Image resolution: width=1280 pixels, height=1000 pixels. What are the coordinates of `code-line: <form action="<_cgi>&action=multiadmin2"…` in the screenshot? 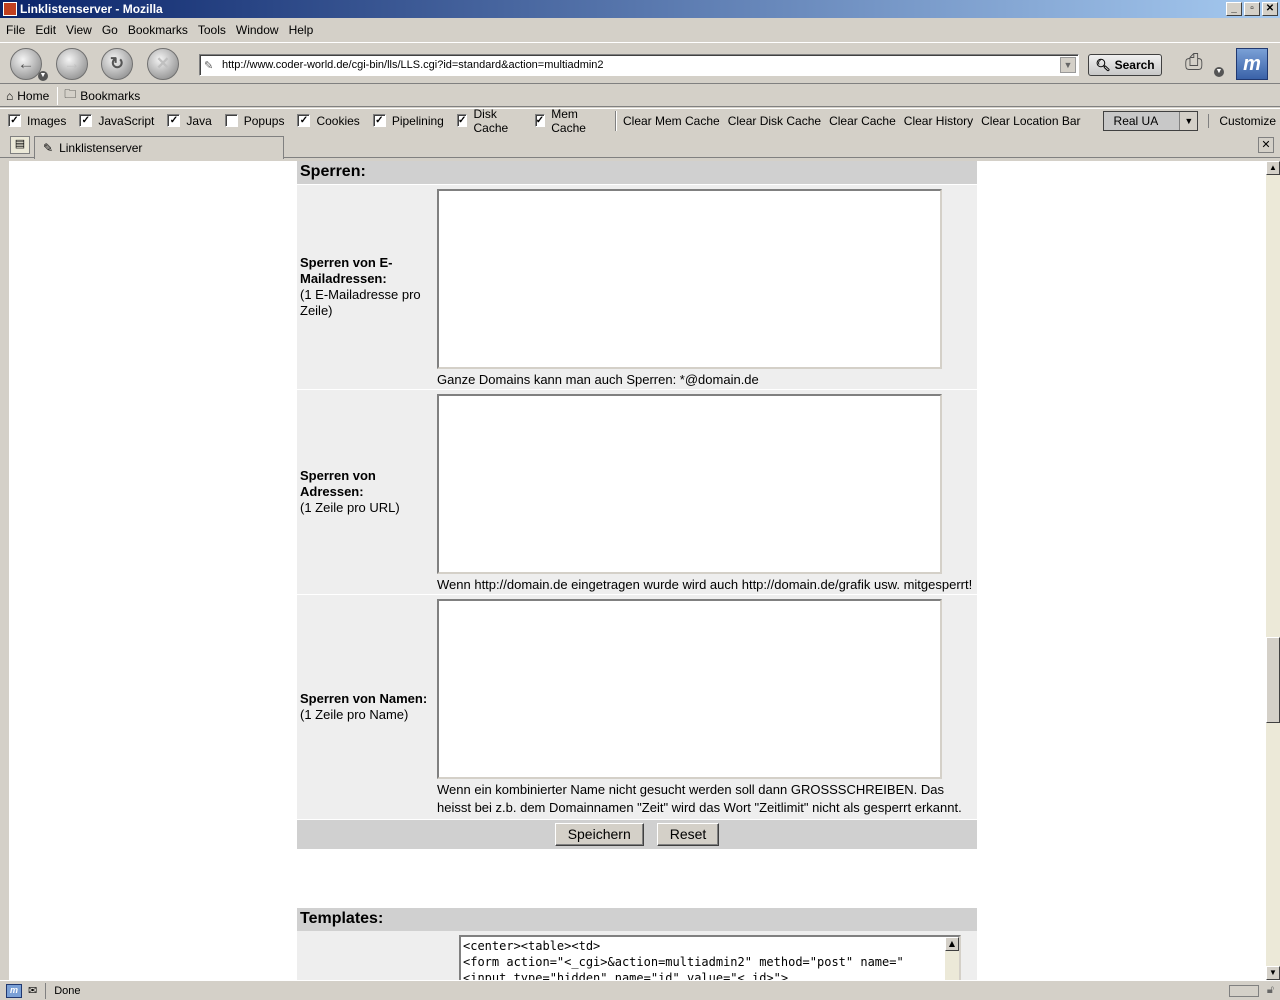 It's located at (683, 962).